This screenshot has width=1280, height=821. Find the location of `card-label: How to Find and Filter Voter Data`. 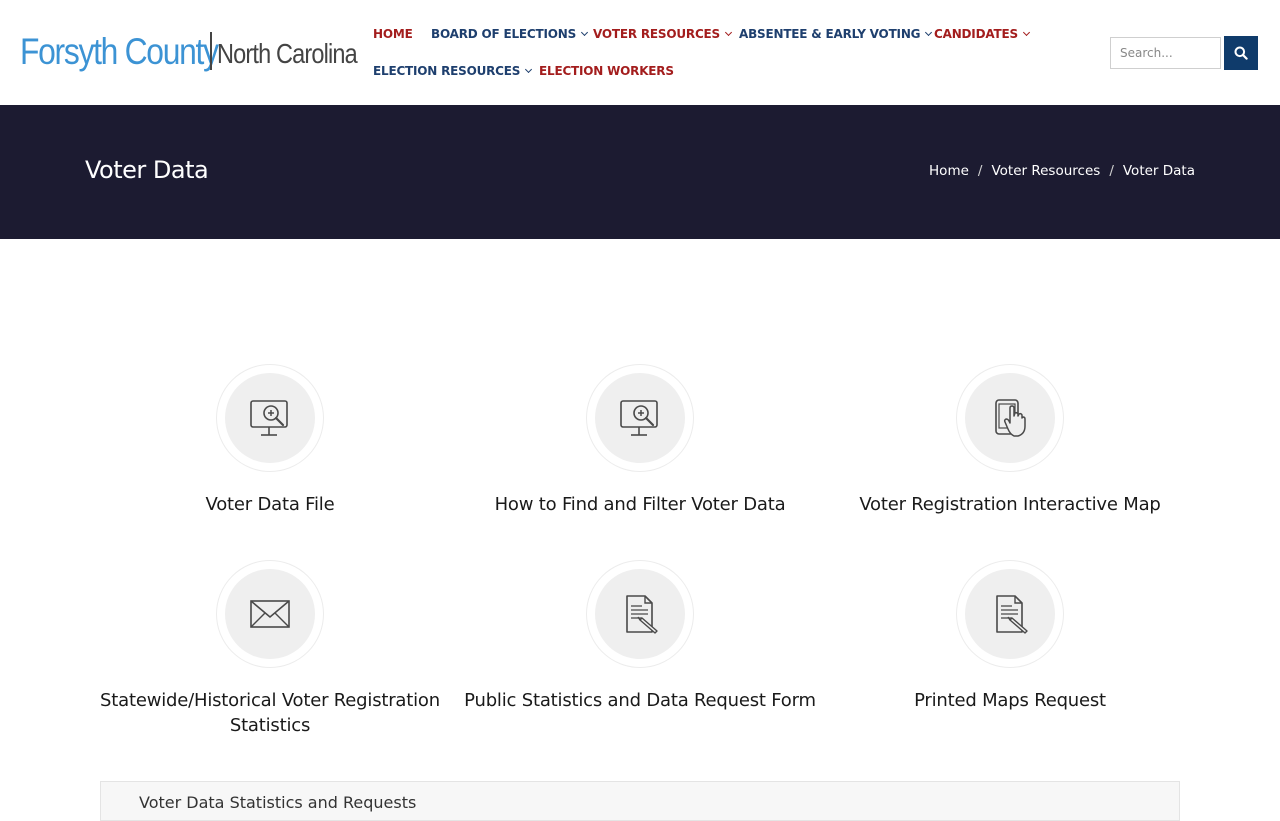

card-label: How to Find and Filter Voter Data is located at coordinates (640, 504).